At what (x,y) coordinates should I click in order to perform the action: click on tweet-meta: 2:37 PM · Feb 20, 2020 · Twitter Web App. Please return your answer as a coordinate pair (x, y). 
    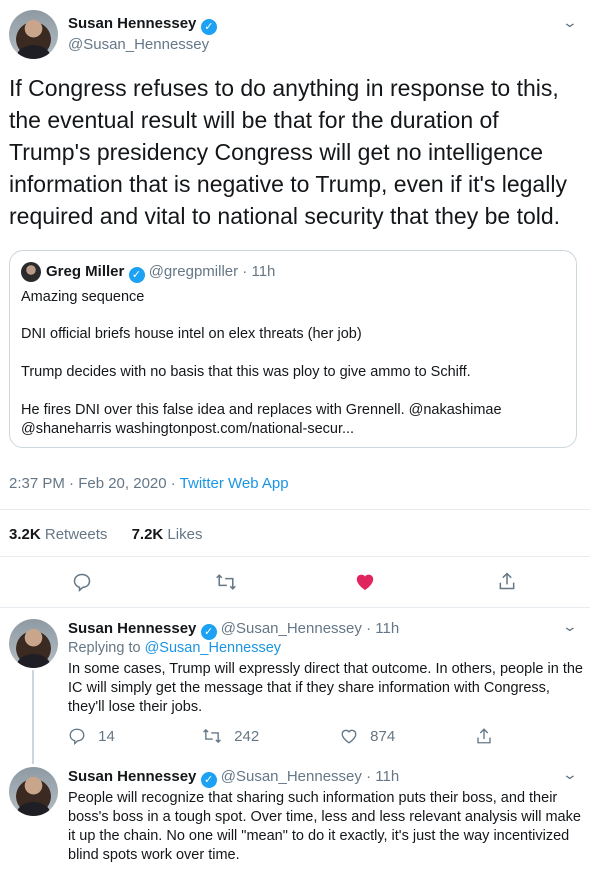
    Looking at the image, I should click on (149, 483).